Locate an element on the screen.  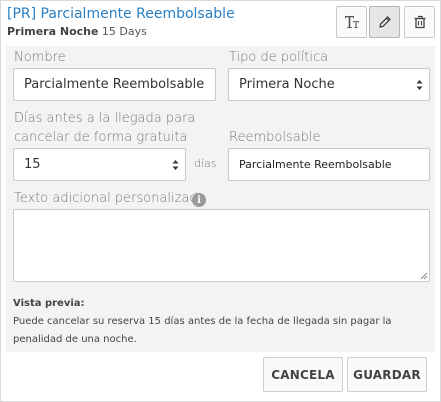
tipo-politica-value: Primera Noche is located at coordinates (287, 84).